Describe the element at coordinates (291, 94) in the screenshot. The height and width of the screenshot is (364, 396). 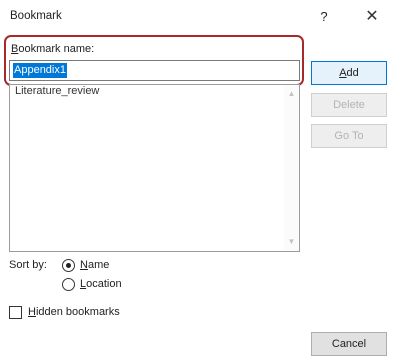
I see `scroll-up-icon: ▲` at that location.